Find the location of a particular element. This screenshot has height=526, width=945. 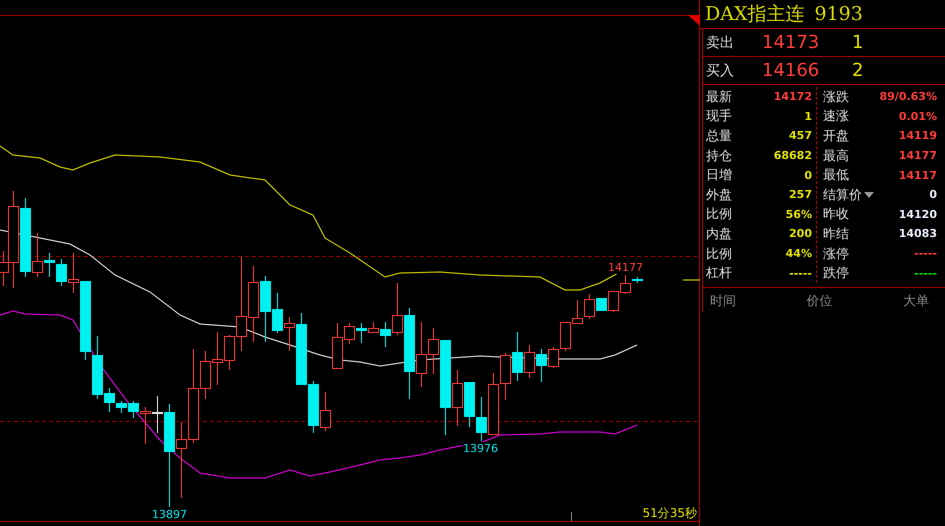

stat-value: 457 is located at coordinates (800, 135).